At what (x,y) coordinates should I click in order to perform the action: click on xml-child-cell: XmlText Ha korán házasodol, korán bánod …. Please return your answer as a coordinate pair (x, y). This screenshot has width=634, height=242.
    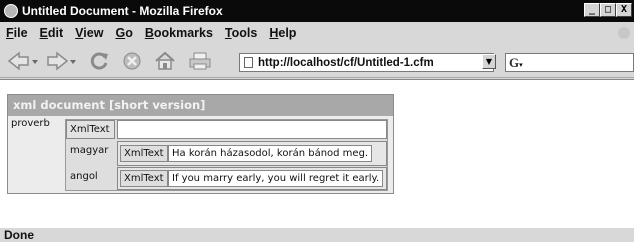
    Looking at the image, I should click on (252, 153).